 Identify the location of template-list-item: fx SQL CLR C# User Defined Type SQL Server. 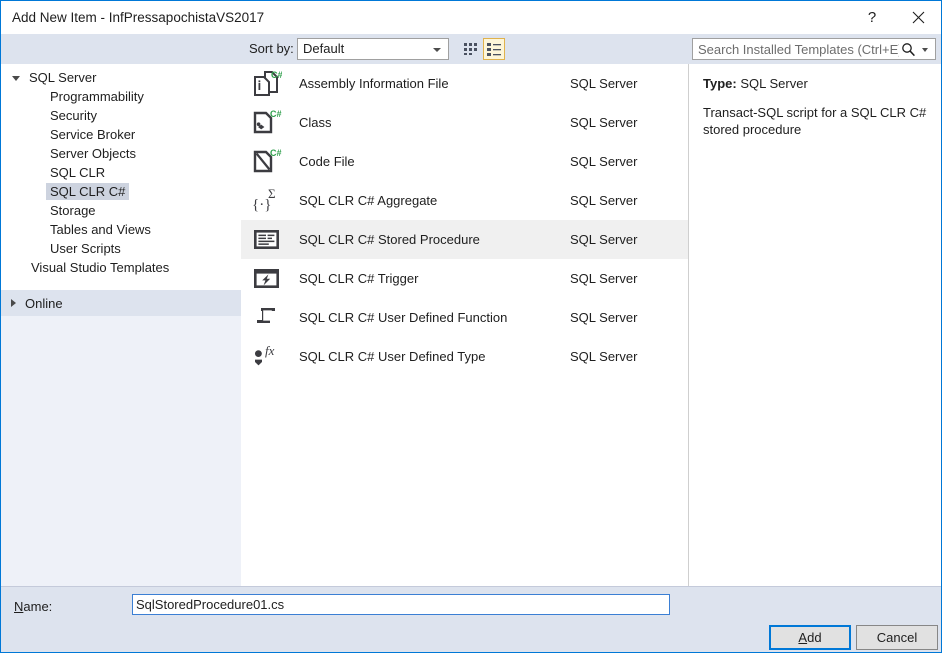
(464, 356).